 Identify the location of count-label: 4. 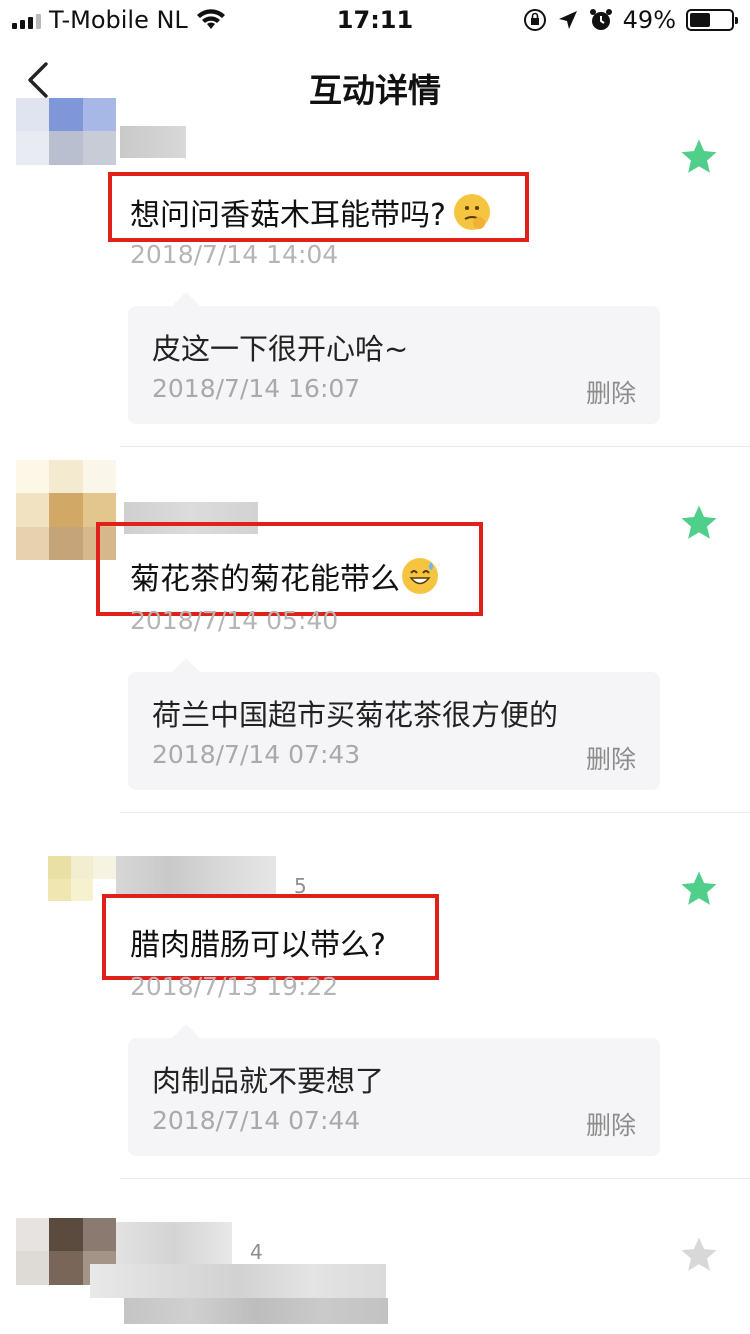
(256, 1252).